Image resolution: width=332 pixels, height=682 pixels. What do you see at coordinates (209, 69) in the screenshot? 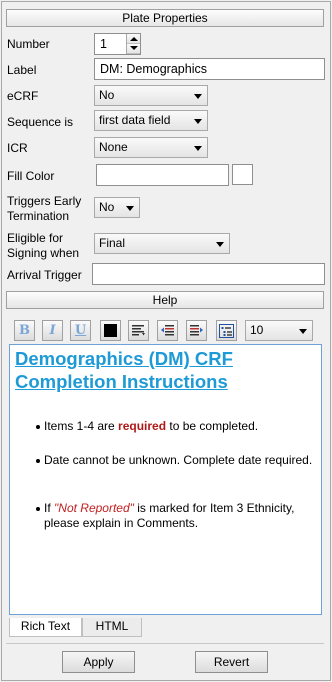
I see `label-input: DM: Demographics` at bounding box center [209, 69].